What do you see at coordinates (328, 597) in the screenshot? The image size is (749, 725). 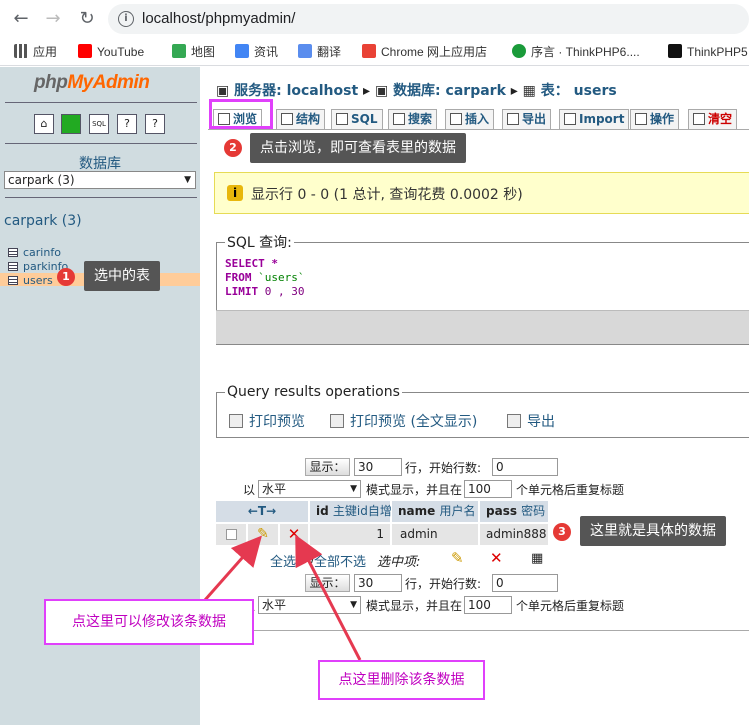 I see `arrow-to-delete` at bounding box center [328, 597].